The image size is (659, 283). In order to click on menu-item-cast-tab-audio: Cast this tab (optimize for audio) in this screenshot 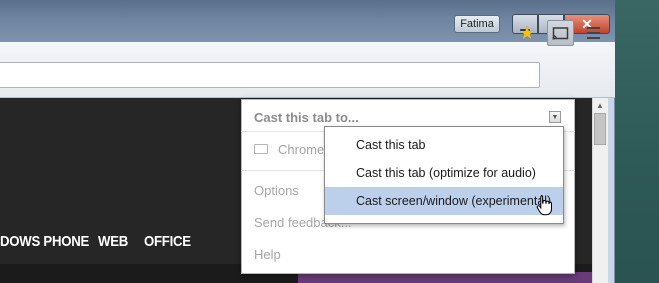, I will do `click(444, 173)`.